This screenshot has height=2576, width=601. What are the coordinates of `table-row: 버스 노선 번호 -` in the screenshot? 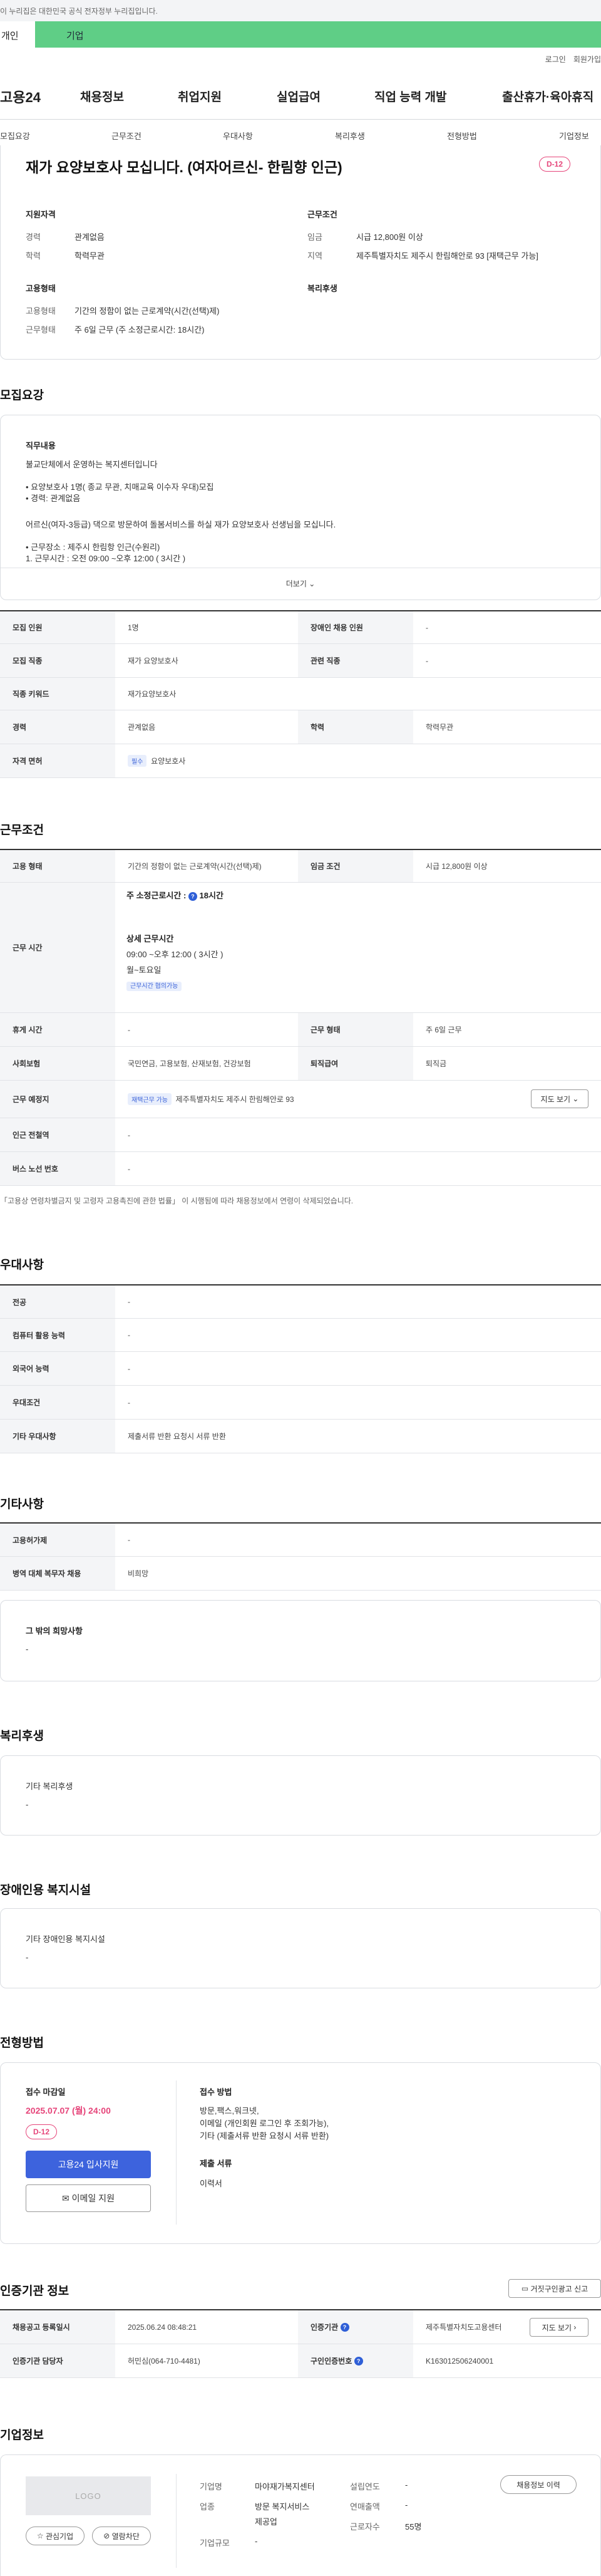 It's located at (300, 1169).